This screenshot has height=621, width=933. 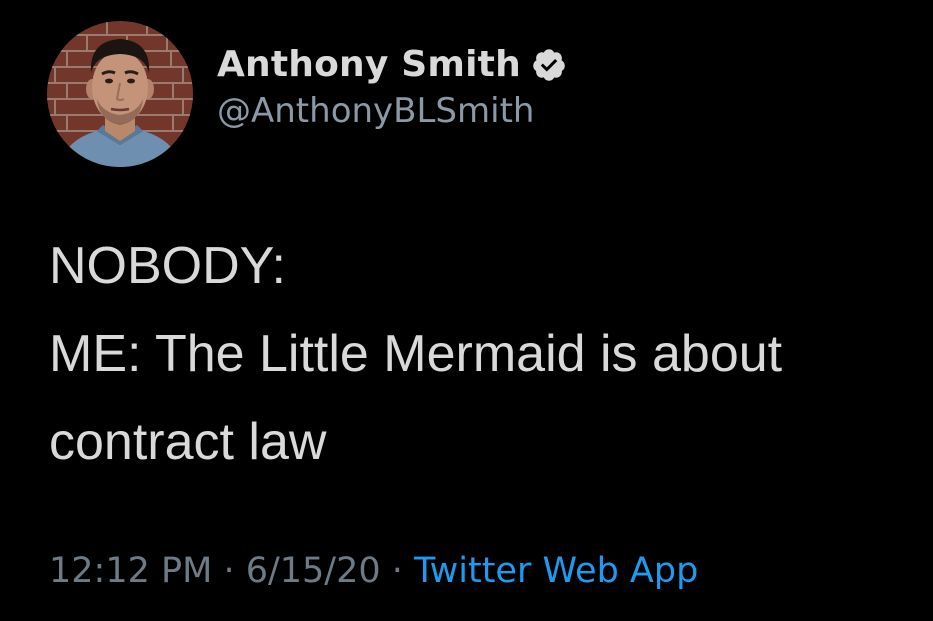 I want to click on verified-badge-icon, so click(x=549, y=65).